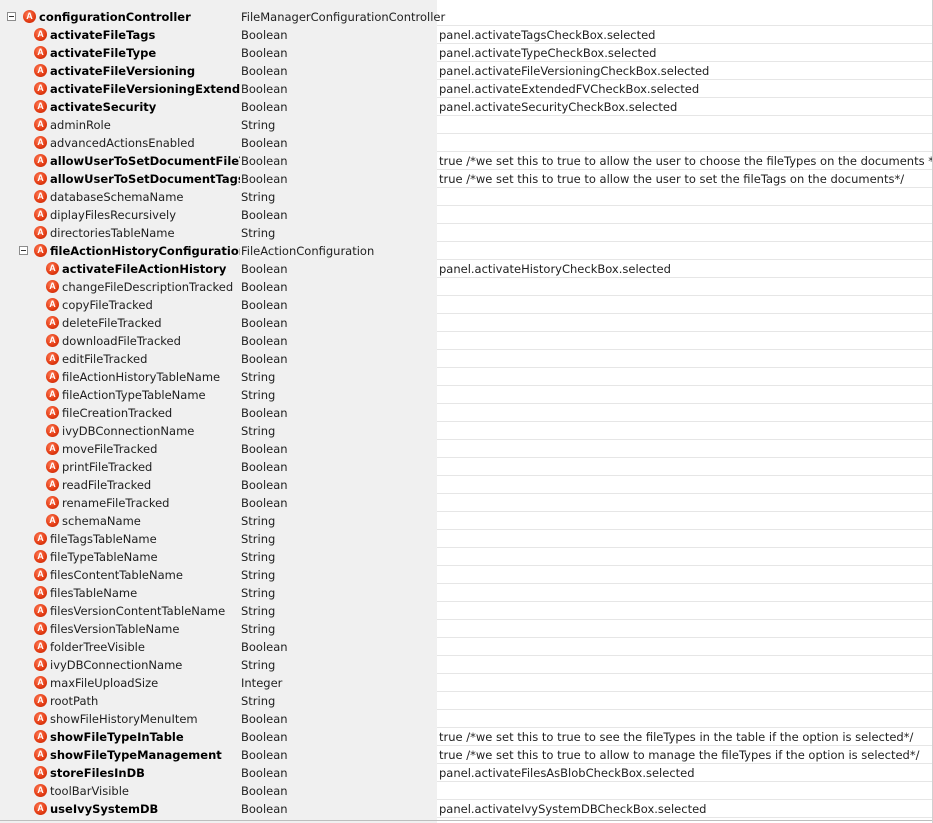  What do you see at coordinates (547, 35) in the screenshot?
I see `attribute-value: panel.activateTagsCheckBox.selected` at bounding box center [547, 35].